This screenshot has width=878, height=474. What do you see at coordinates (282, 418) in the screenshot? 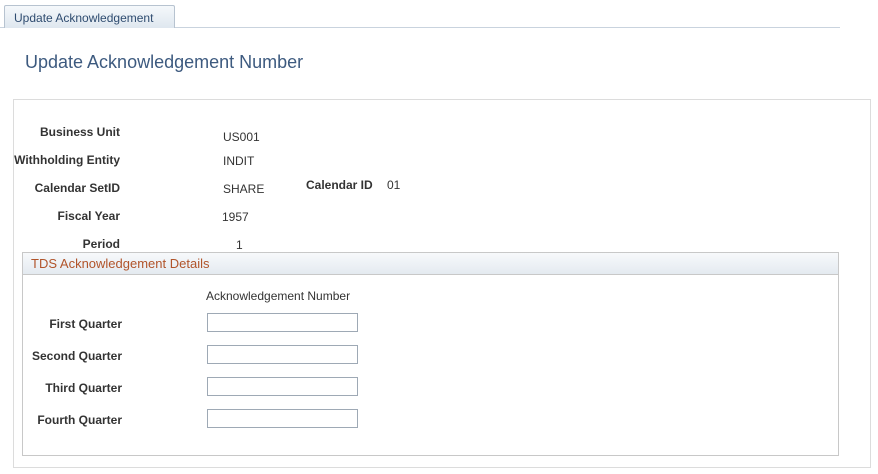
I see `fourth-quarter-input` at bounding box center [282, 418].